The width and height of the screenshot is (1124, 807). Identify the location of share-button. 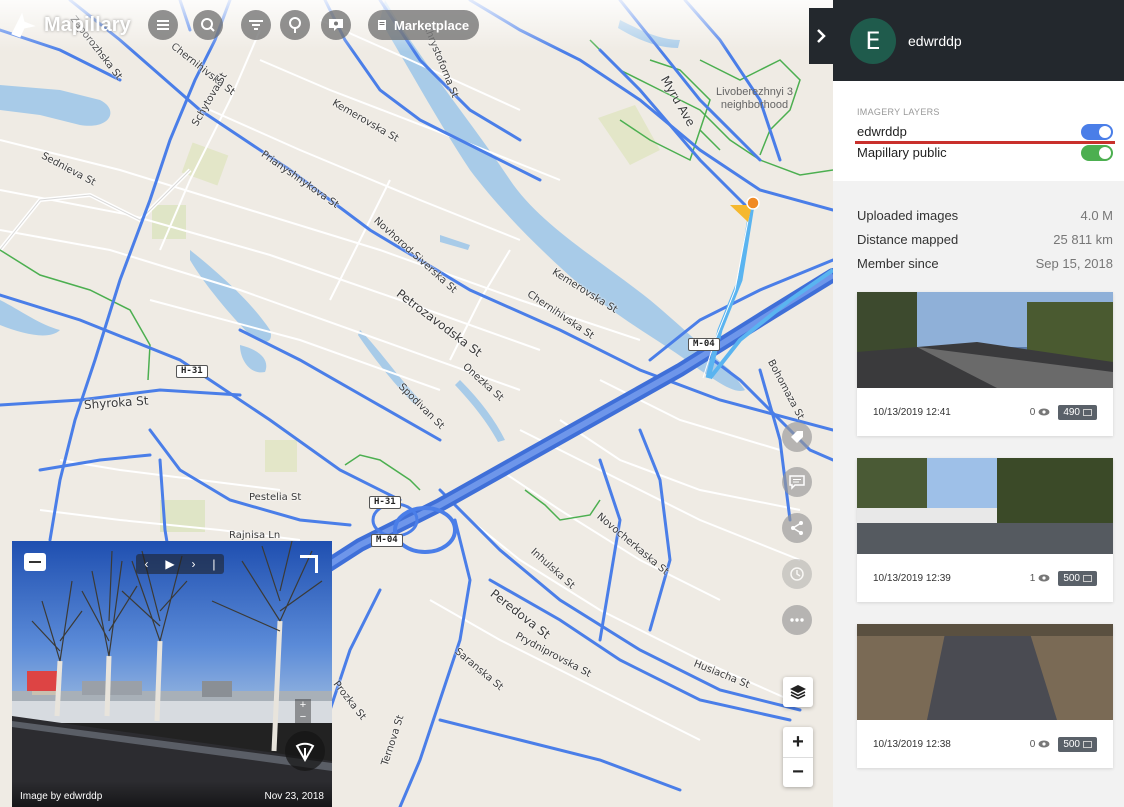
(797, 528).